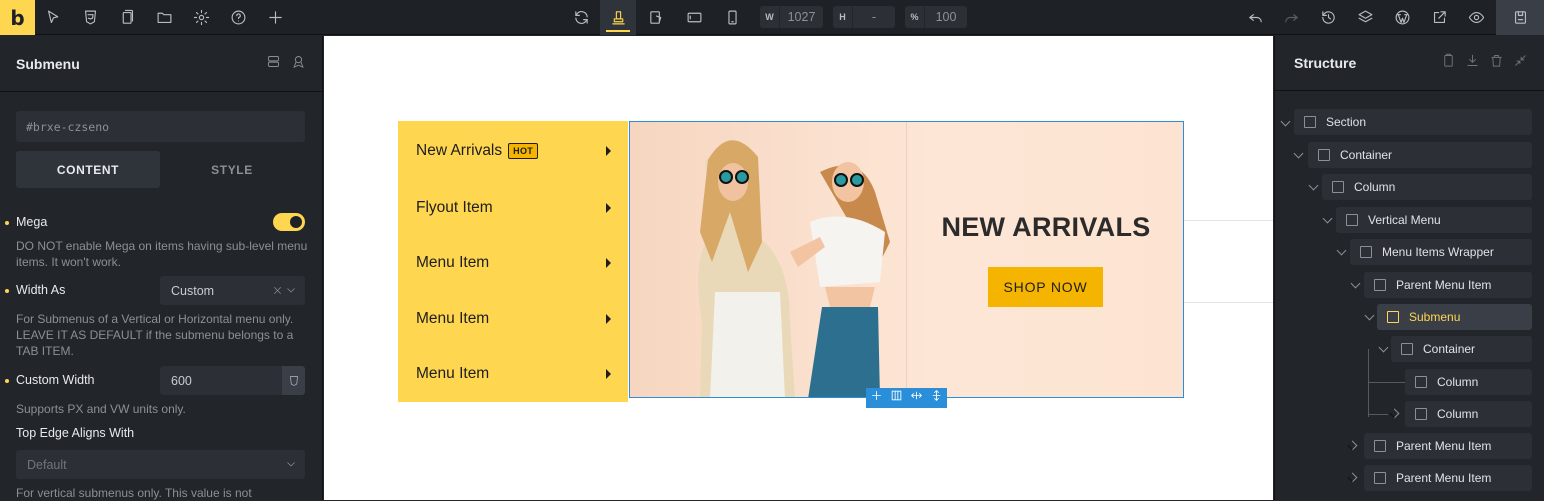  Describe the element at coordinates (1448, 63) in the screenshot. I see `clipboard-icon` at that location.